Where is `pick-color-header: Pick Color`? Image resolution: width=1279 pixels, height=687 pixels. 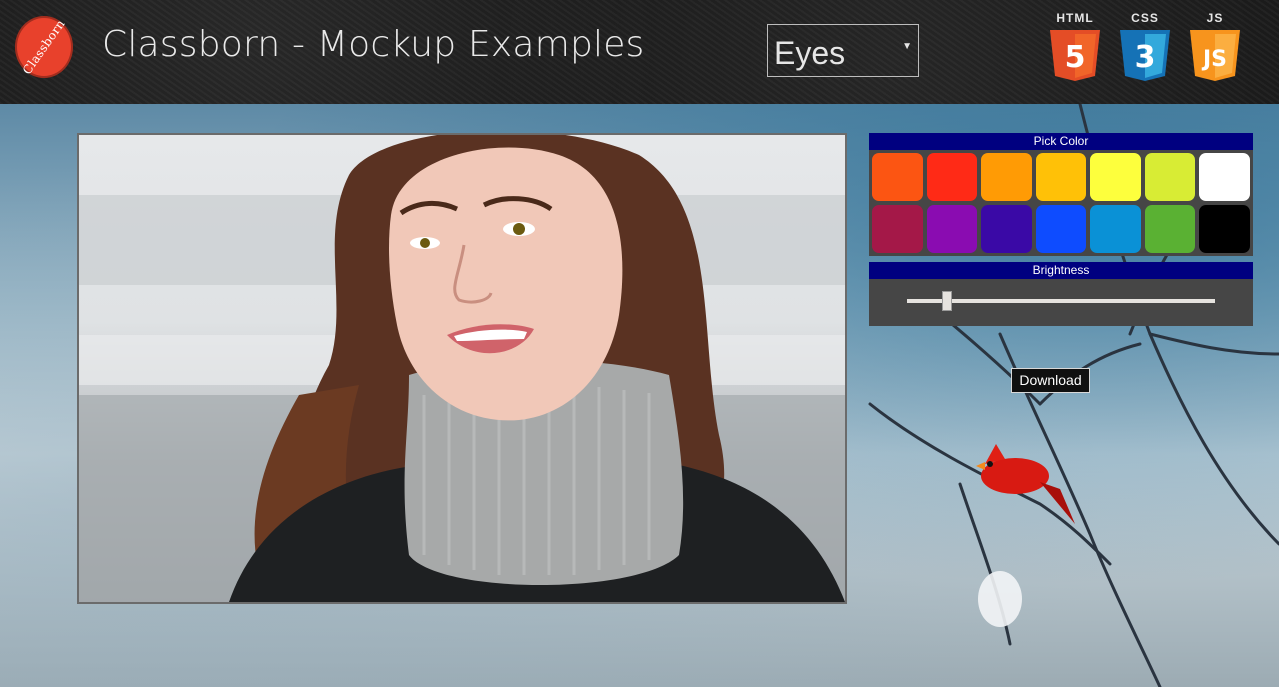
pick-color-header: Pick Color is located at coordinates (1061, 141).